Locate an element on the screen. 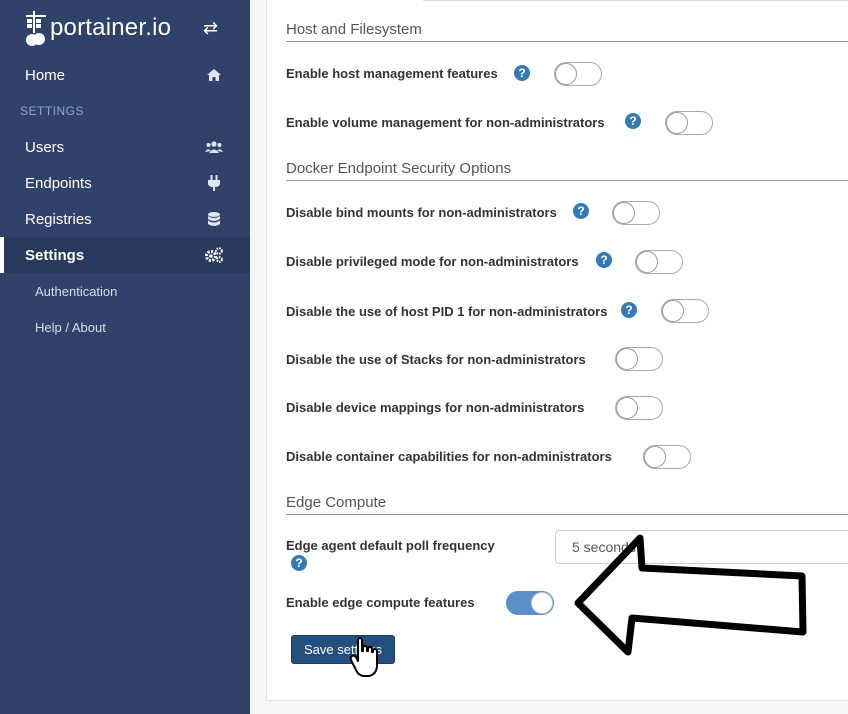 This screenshot has width=848, height=714. volume-management-toggle is located at coordinates (689, 123).